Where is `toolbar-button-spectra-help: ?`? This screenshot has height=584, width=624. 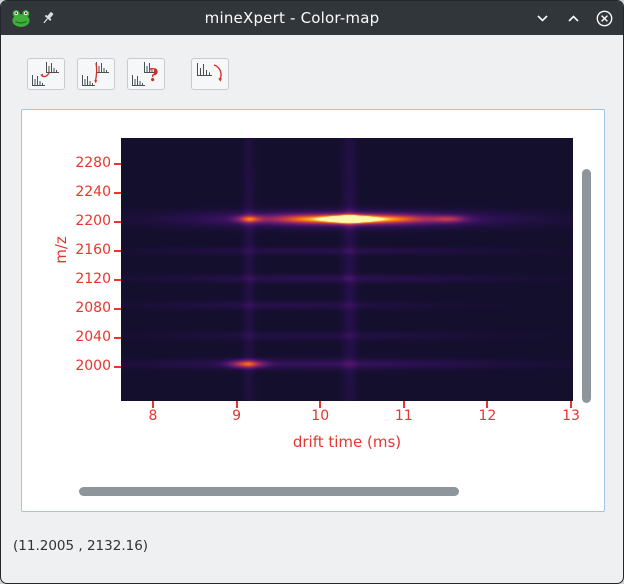
toolbar-button-spectra-help: ? is located at coordinates (146, 74).